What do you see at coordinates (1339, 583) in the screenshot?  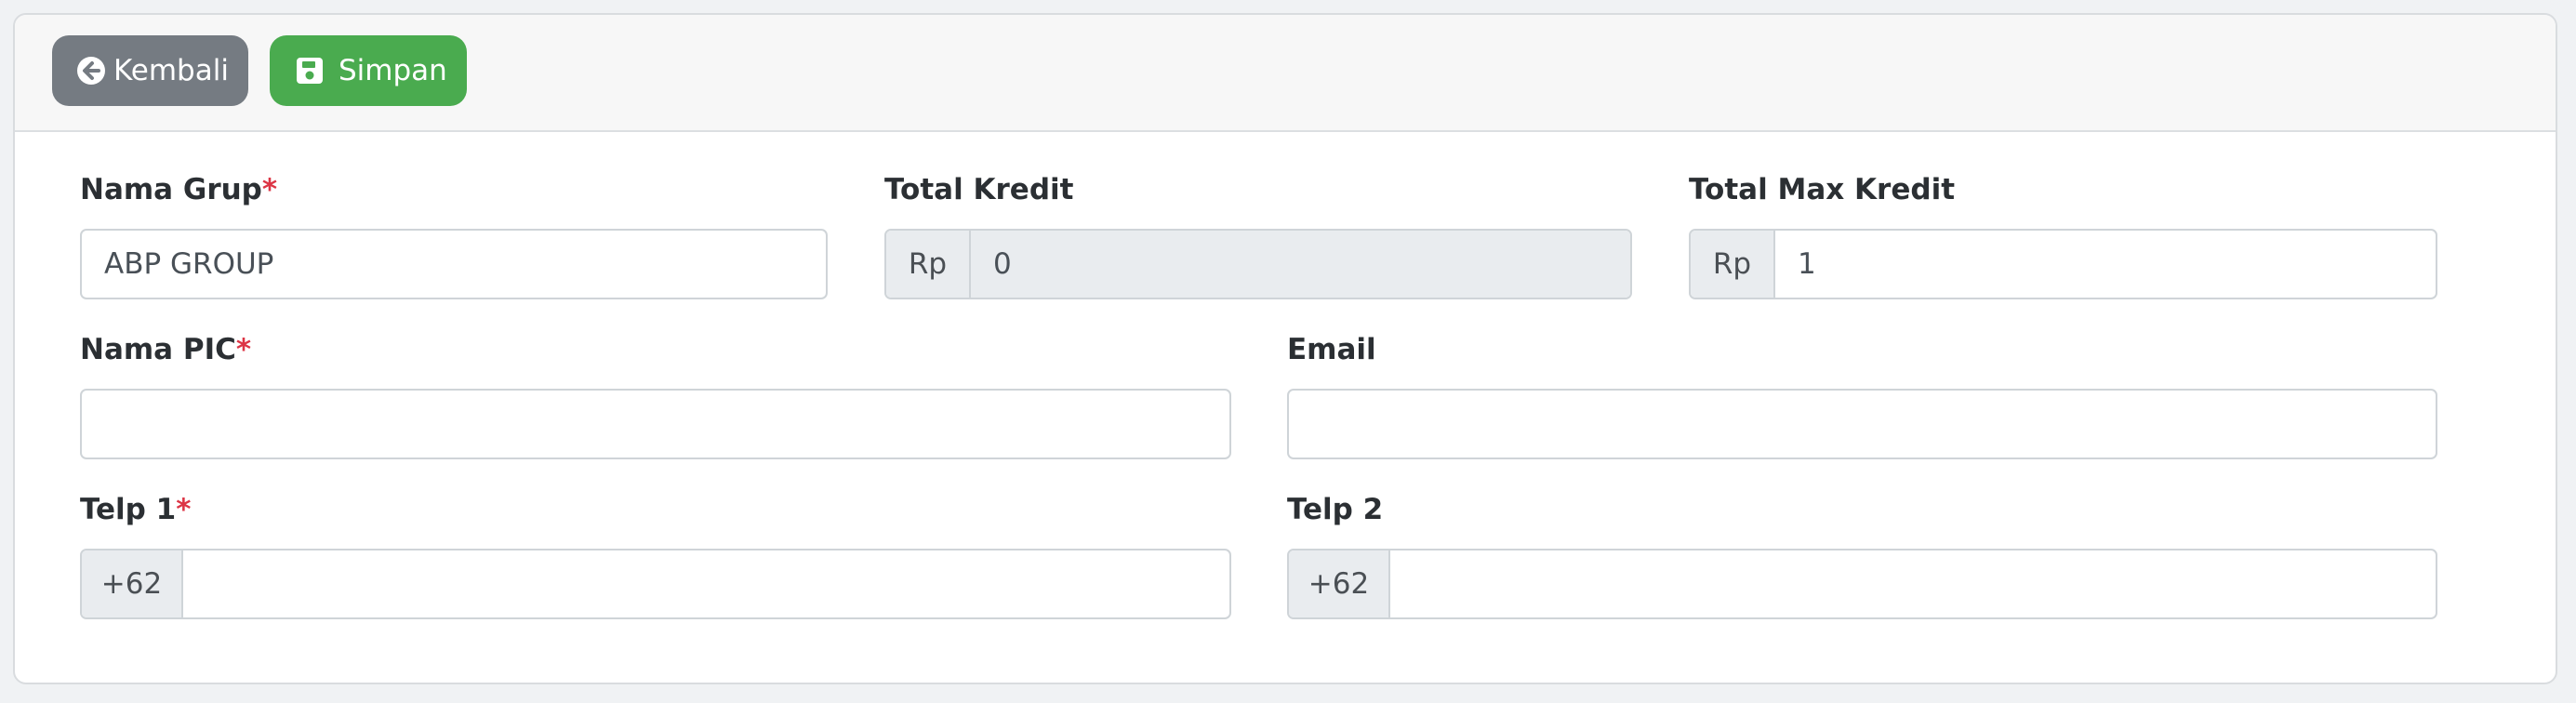 I see `telp2-country-code-addon: +62` at bounding box center [1339, 583].